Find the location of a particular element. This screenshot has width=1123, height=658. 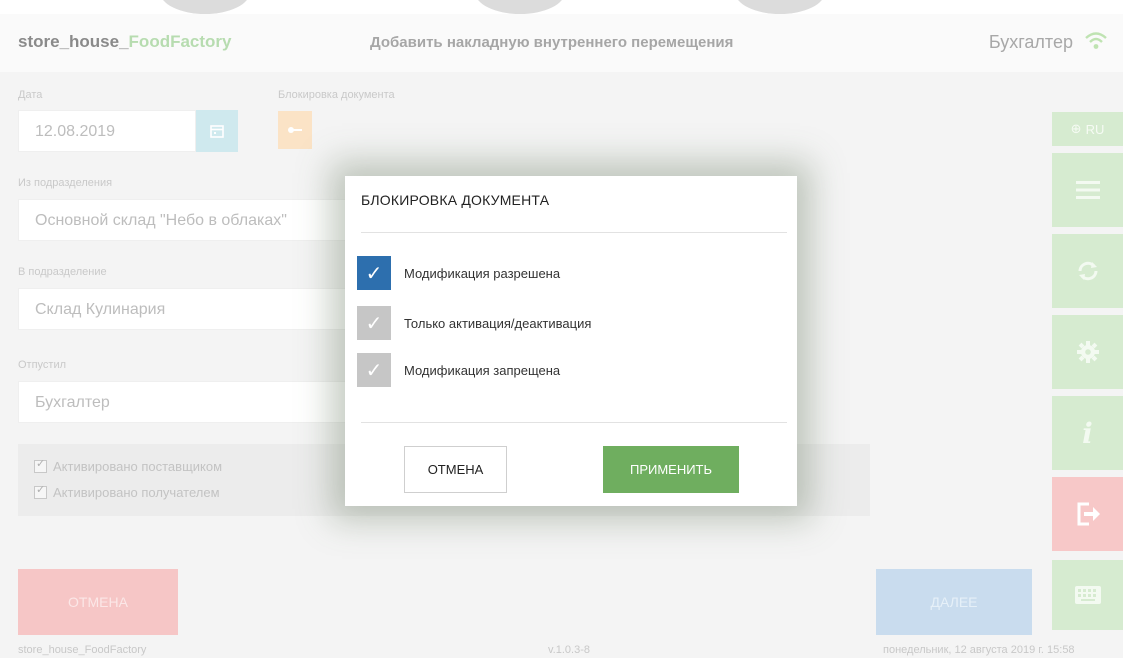

dialog-title: БЛОКИРОВКА ДОКУМЕНТА is located at coordinates (455, 200).